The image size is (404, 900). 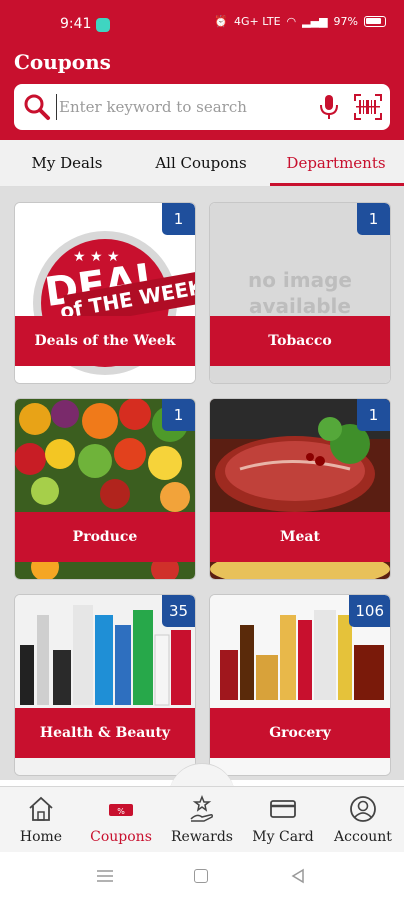 I want to click on account-icon, so click(x=363, y=809).